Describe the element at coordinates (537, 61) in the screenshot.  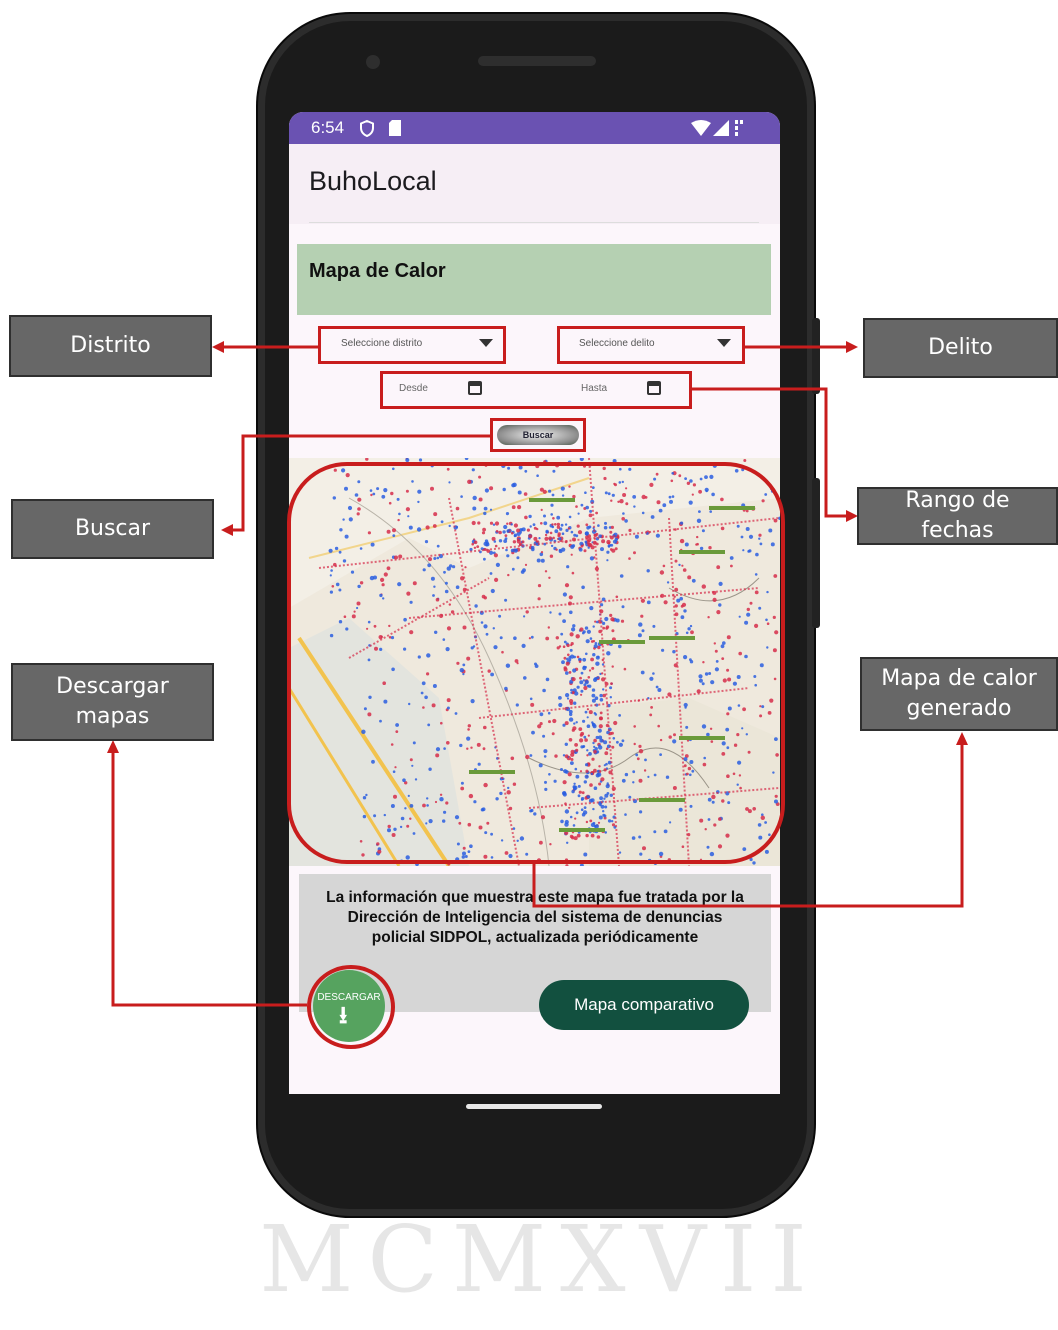
I see `earpiece-speaker` at that location.